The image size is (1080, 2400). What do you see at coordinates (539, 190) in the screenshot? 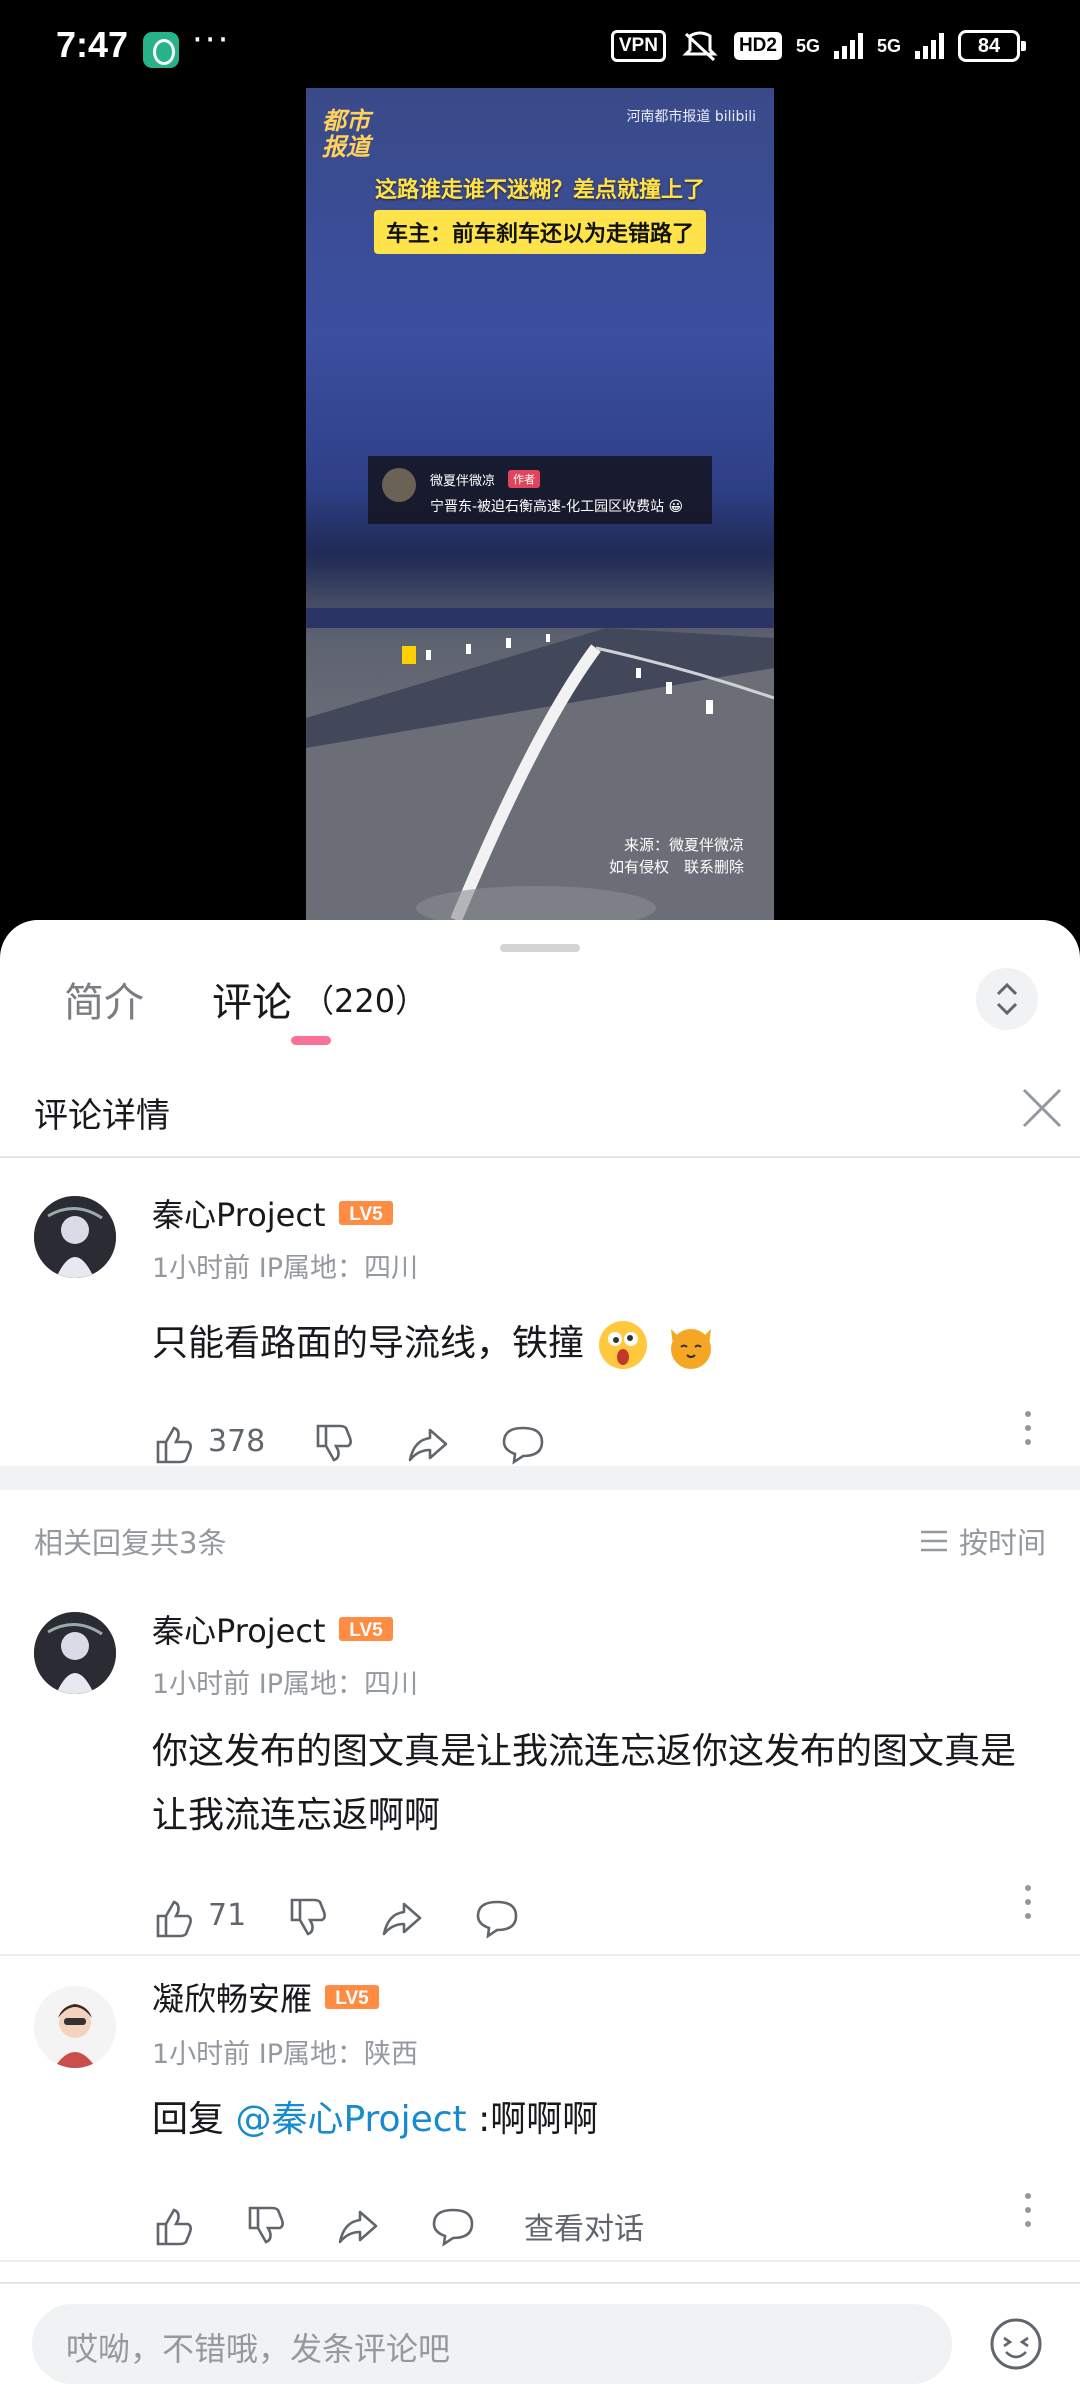
I see `video-headline: 这路谁走谁不迷糊？差点就撞上了` at bounding box center [539, 190].